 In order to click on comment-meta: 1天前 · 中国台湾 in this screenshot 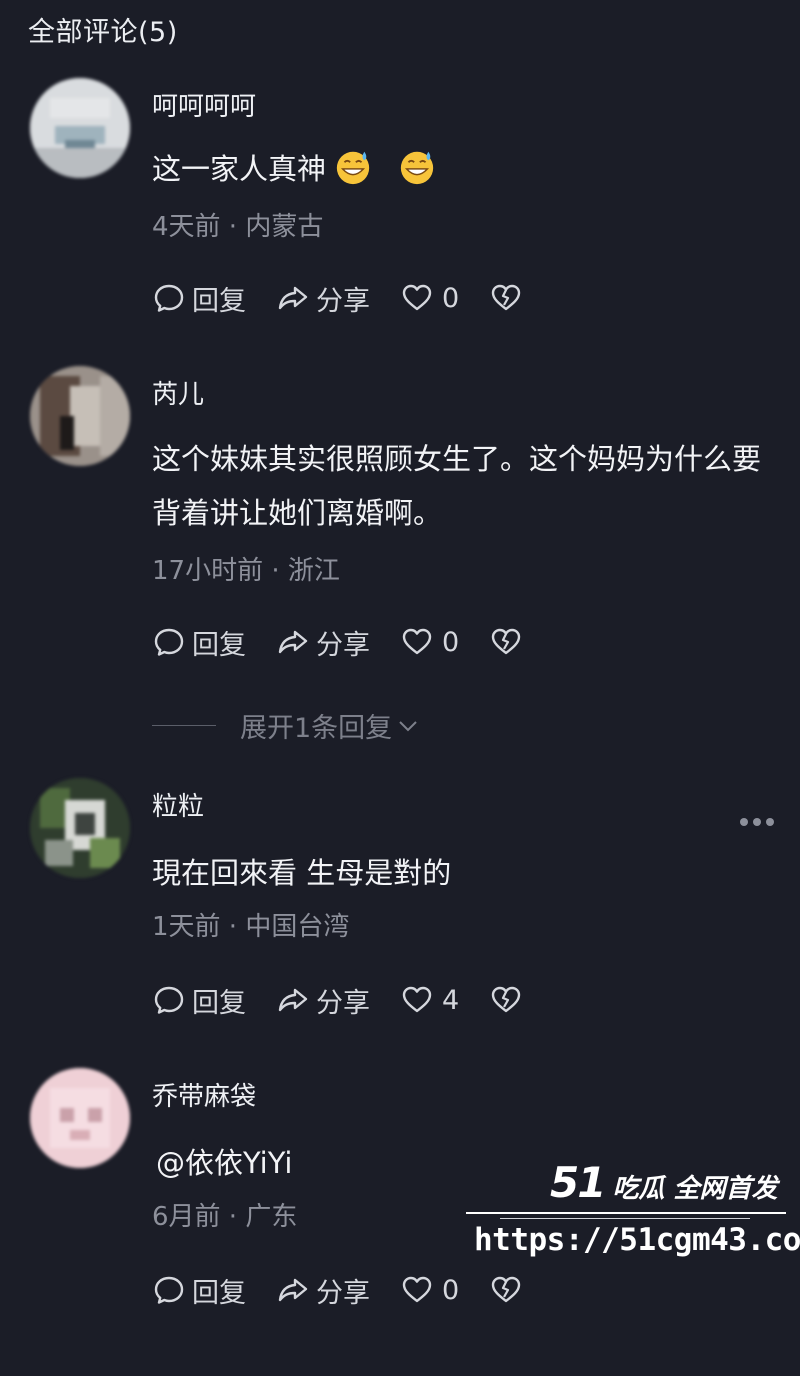, I will do `click(251, 927)`.